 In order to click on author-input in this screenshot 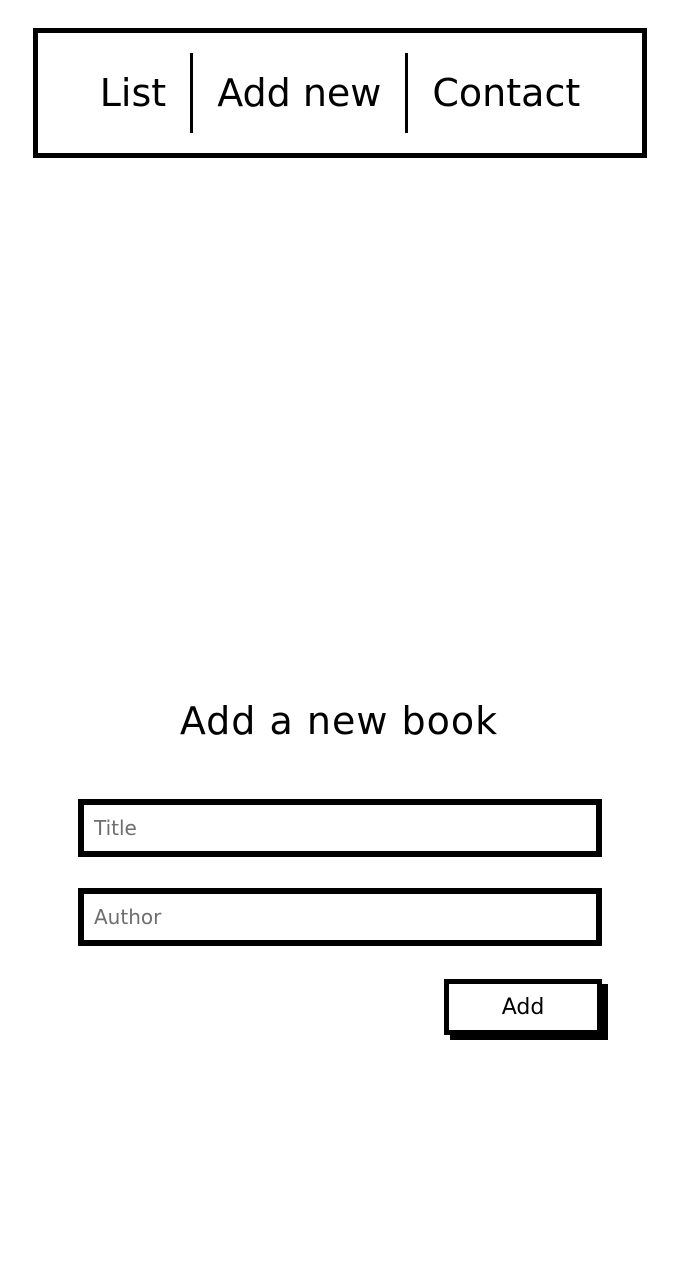, I will do `click(340, 917)`.